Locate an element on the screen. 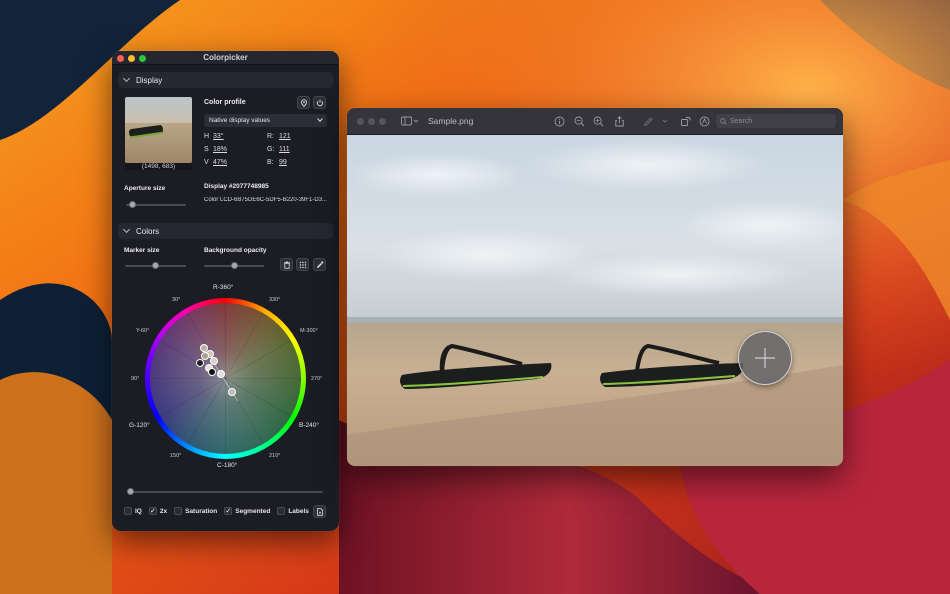 The image size is (950, 594). aperture-slider-knob is located at coordinates (132, 204).